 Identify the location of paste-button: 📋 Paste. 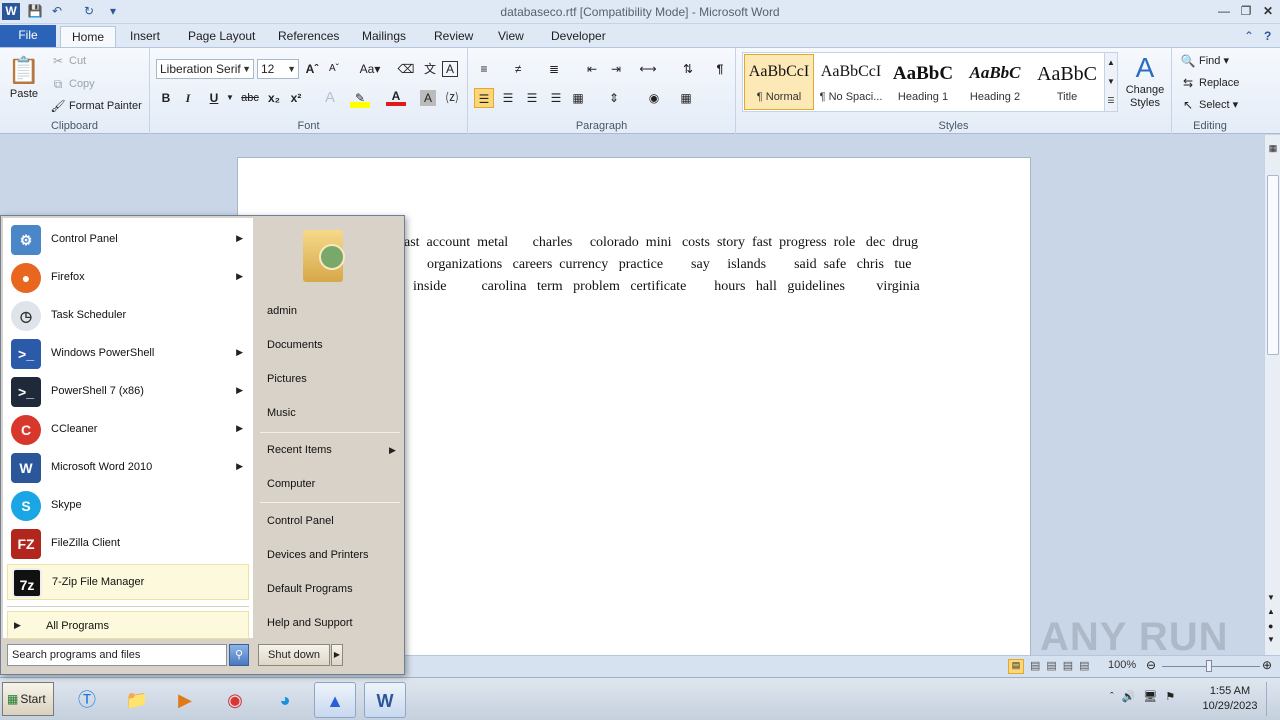
(24, 81).